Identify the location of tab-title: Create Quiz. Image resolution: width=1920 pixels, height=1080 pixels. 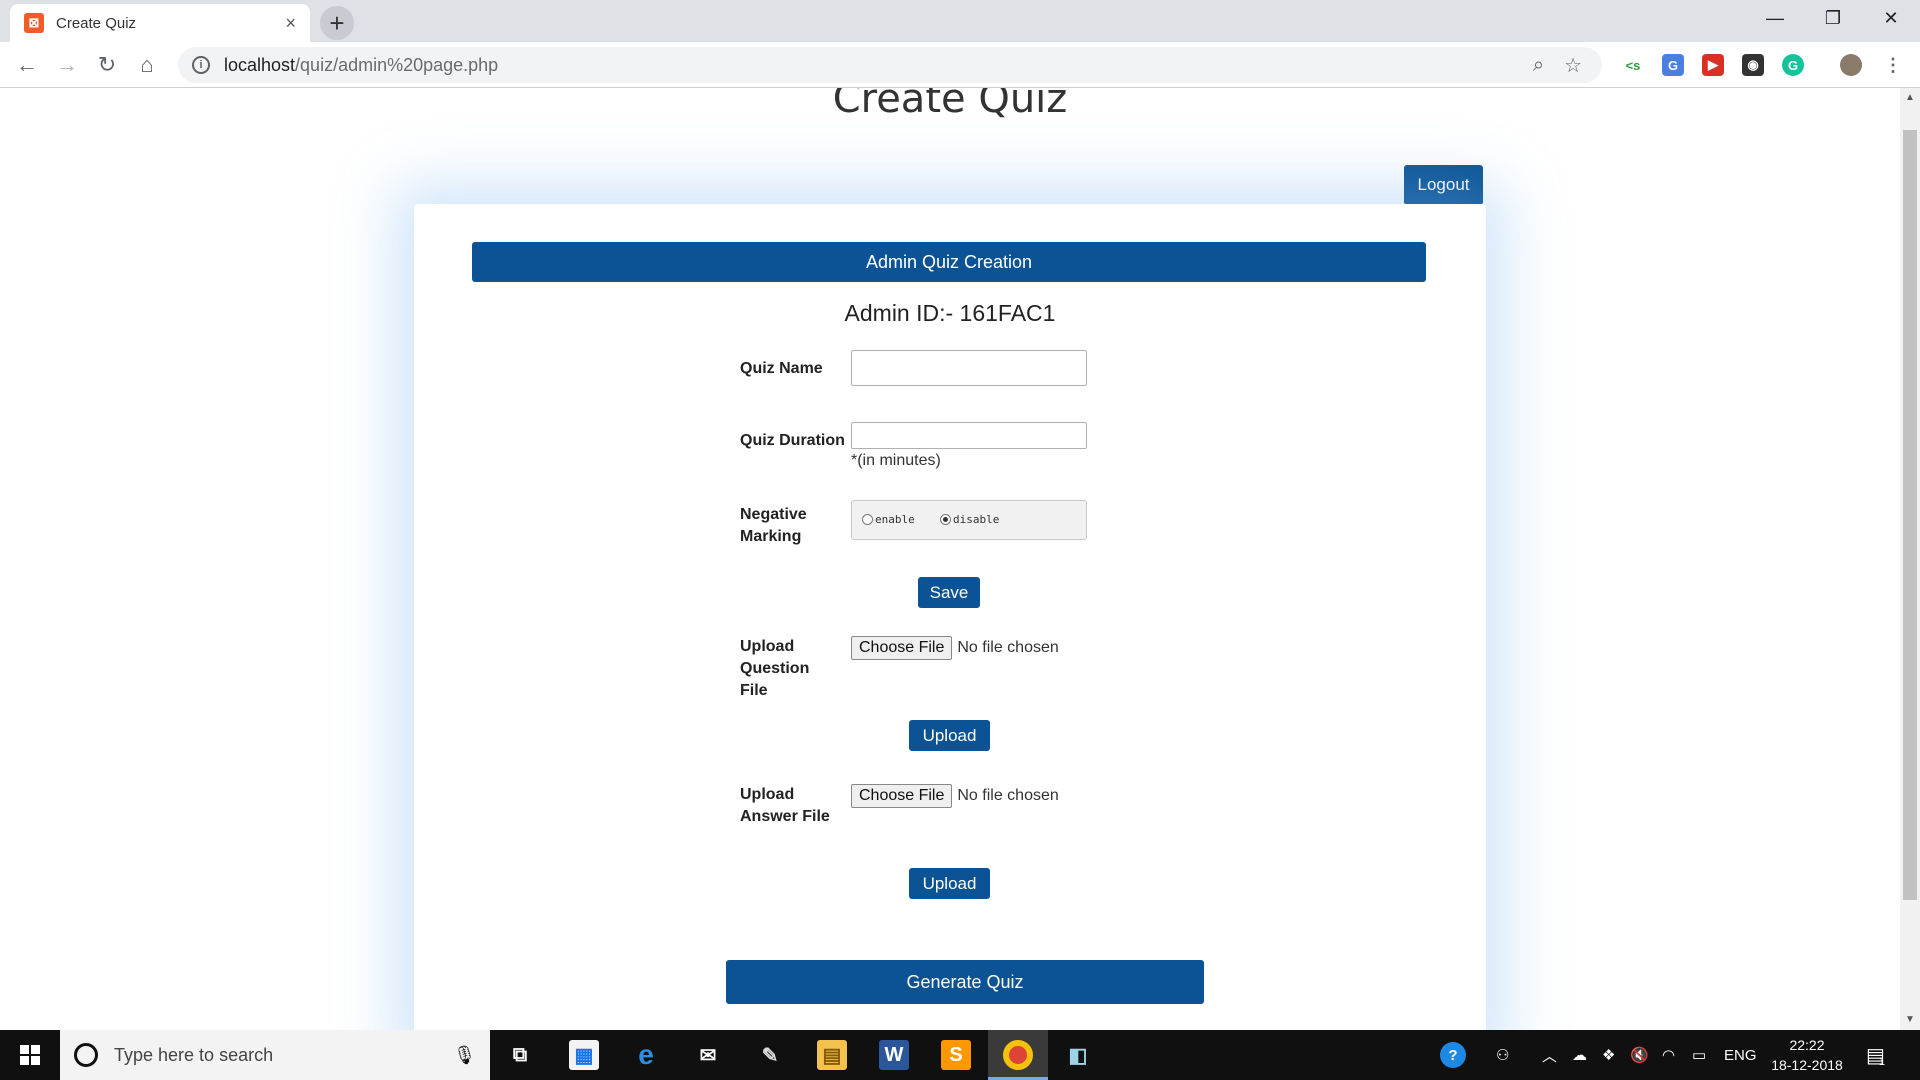
(96, 23).